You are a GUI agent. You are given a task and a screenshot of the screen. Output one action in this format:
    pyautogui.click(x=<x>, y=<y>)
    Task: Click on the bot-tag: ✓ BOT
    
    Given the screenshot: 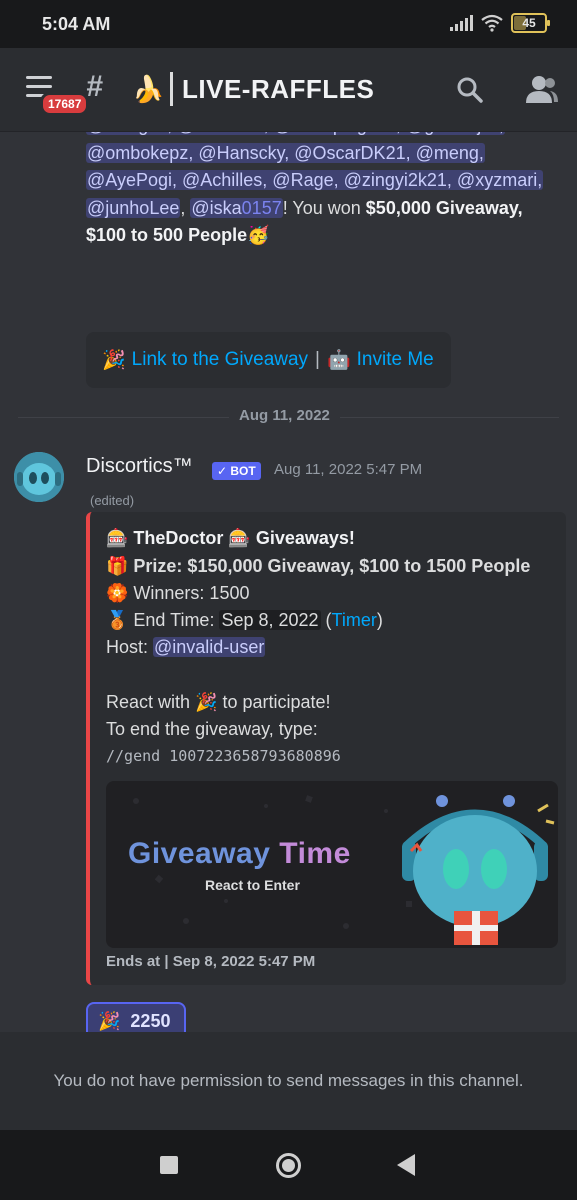 What is the action you would take?
    pyautogui.click(x=236, y=471)
    